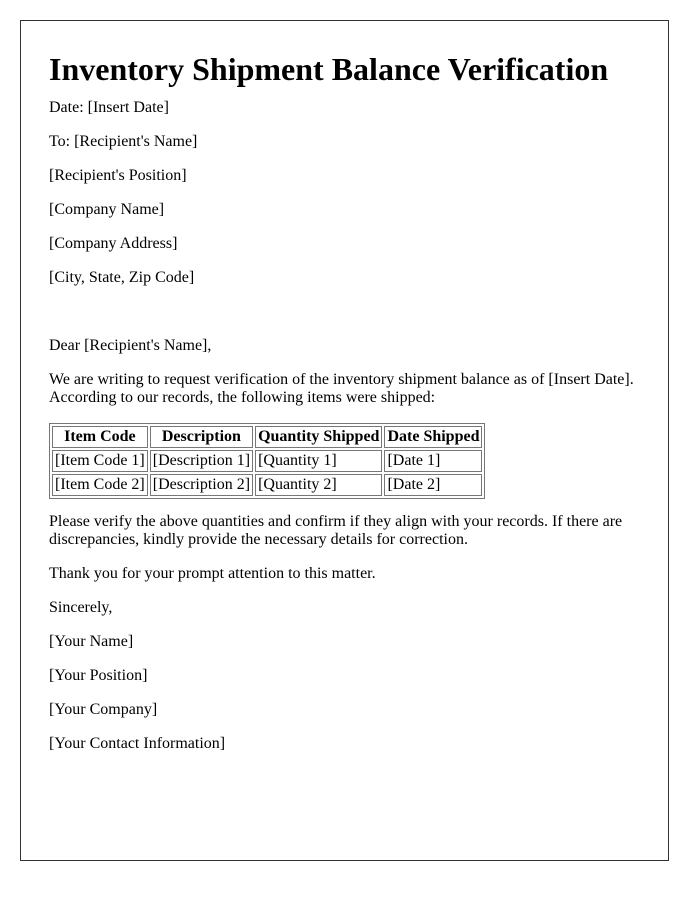  What do you see at coordinates (433, 461) in the screenshot?
I see `cell-date: [Date 1]` at bounding box center [433, 461].